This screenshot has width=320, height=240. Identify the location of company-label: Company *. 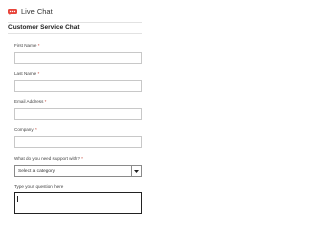
(25, 129).